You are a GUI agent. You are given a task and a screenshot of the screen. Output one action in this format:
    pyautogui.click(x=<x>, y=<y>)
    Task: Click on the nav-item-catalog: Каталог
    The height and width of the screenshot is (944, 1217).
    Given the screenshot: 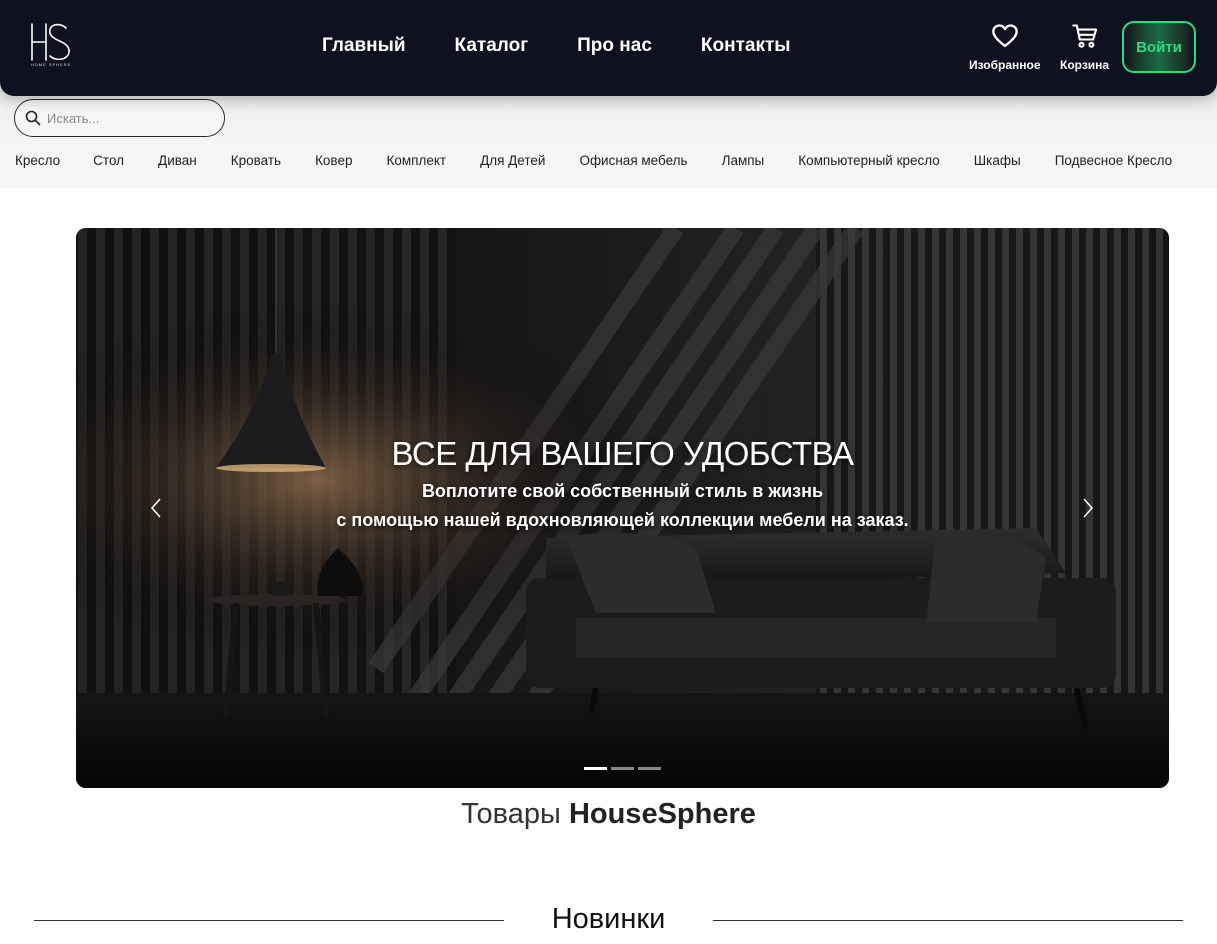 What is the action you would take?
    pyautogui.click(x=492, y=46)
    